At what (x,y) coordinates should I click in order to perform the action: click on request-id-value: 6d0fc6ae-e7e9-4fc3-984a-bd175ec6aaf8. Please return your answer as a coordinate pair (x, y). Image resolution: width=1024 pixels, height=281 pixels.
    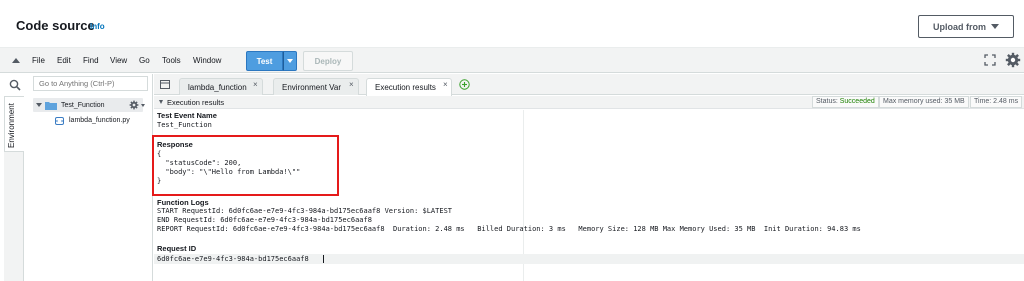
    Looking at the image, I should click on (233, 259).